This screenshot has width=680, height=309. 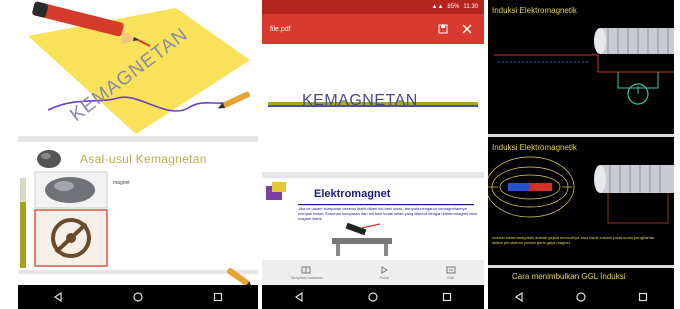 I want to click on play-icon, so click(x=385, y=269).